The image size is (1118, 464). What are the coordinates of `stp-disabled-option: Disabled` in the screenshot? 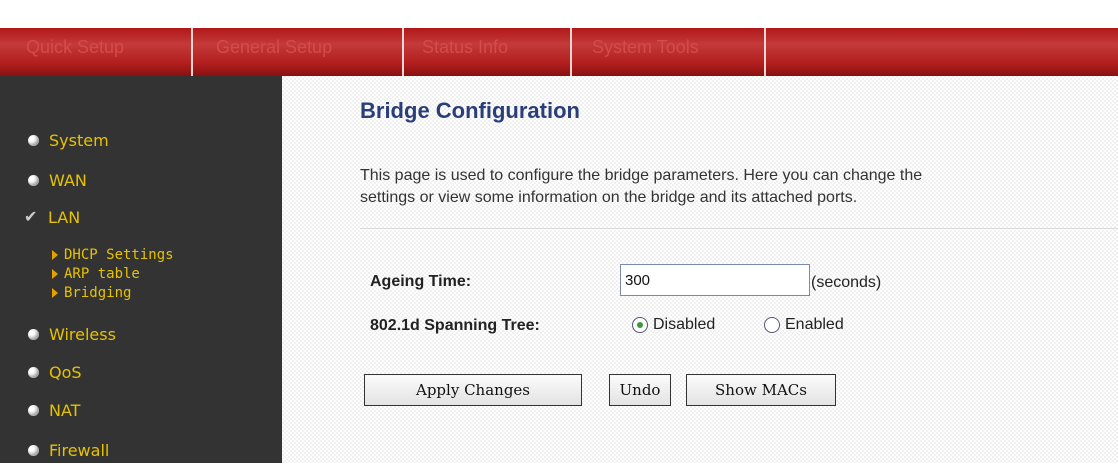 It's located at (673, 325).